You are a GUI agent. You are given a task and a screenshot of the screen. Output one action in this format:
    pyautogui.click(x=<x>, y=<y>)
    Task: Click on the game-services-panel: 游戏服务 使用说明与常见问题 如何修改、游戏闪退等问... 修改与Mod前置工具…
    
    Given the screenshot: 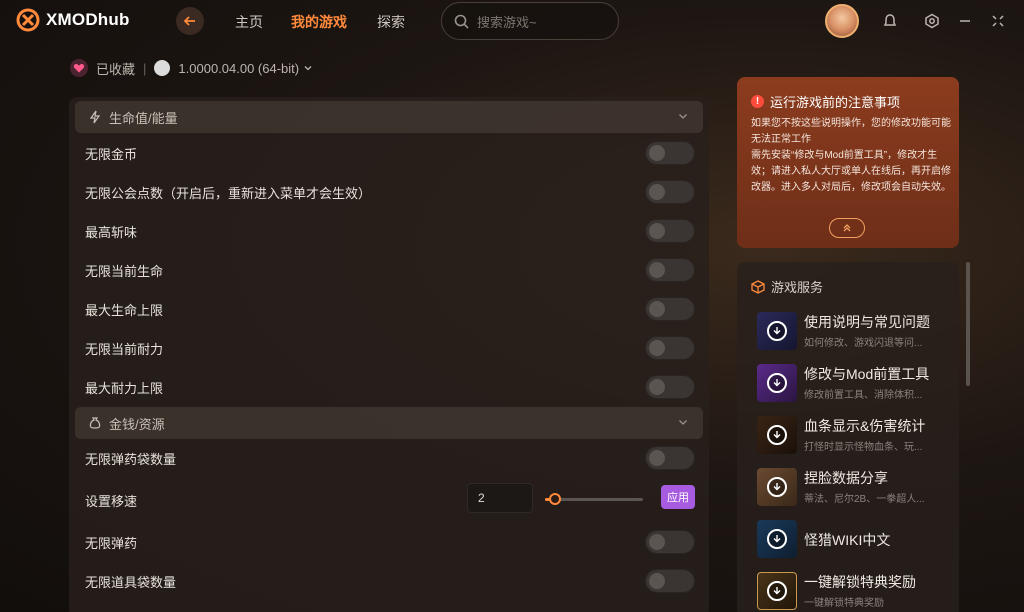 What is the action you would take?
    pyautogui.click(x=848, y=437)
    